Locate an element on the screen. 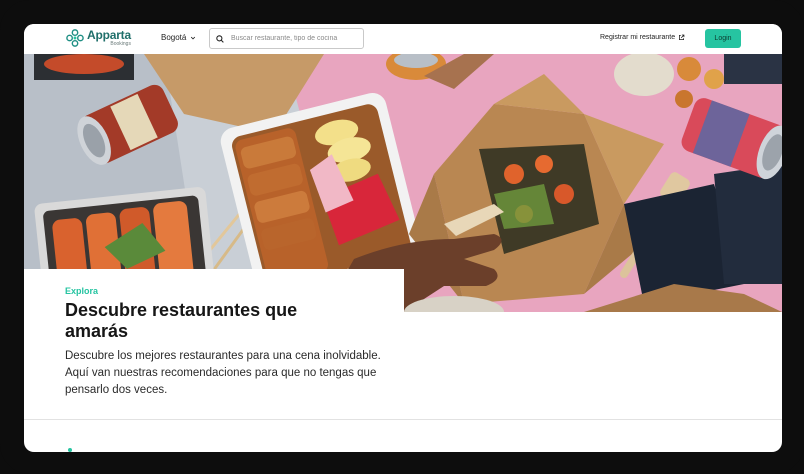 The image size is (804, 474). logo-name: Apparta is located at coordinates (109, 35).